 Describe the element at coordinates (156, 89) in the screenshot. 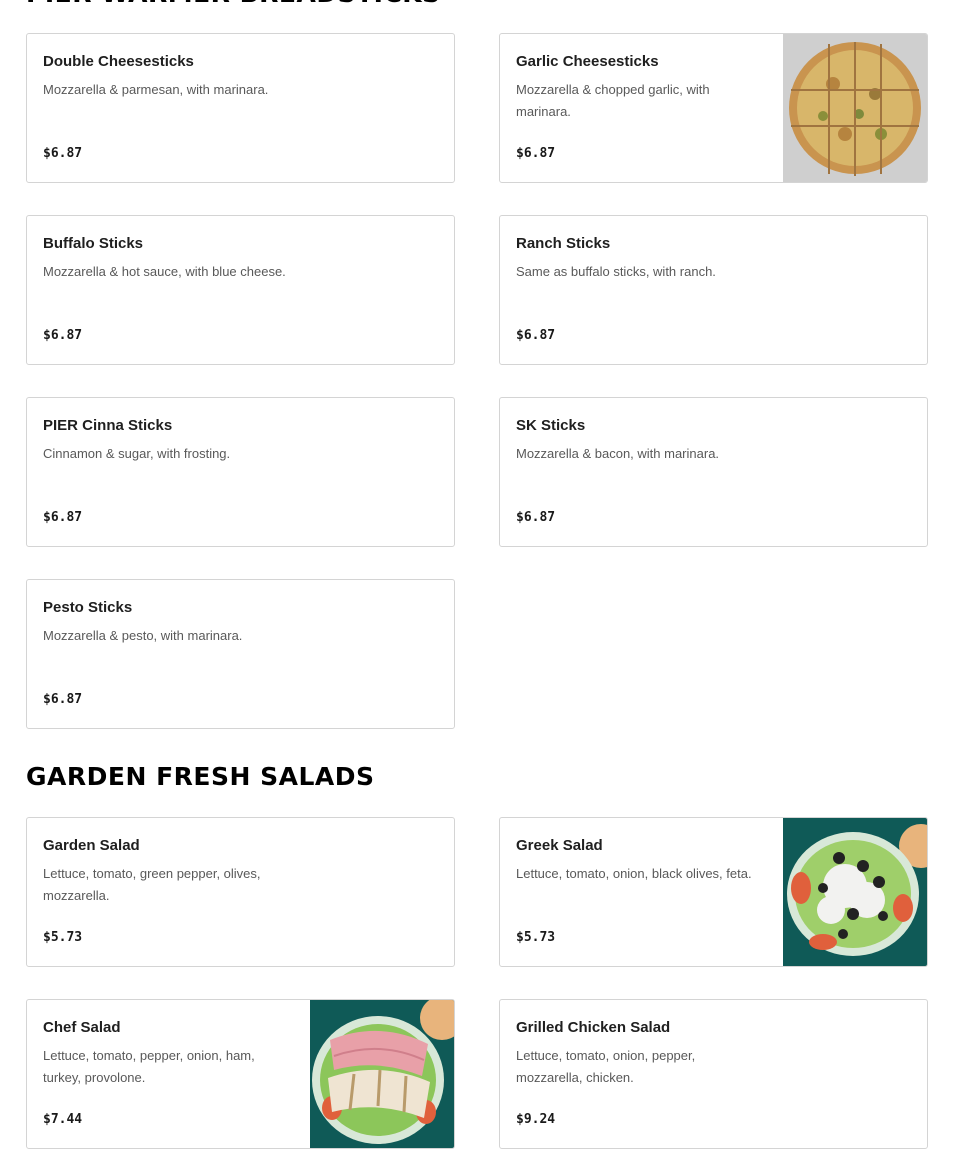

I see `item-description: Mozzarella & parmesan, with marinara.` at that location.